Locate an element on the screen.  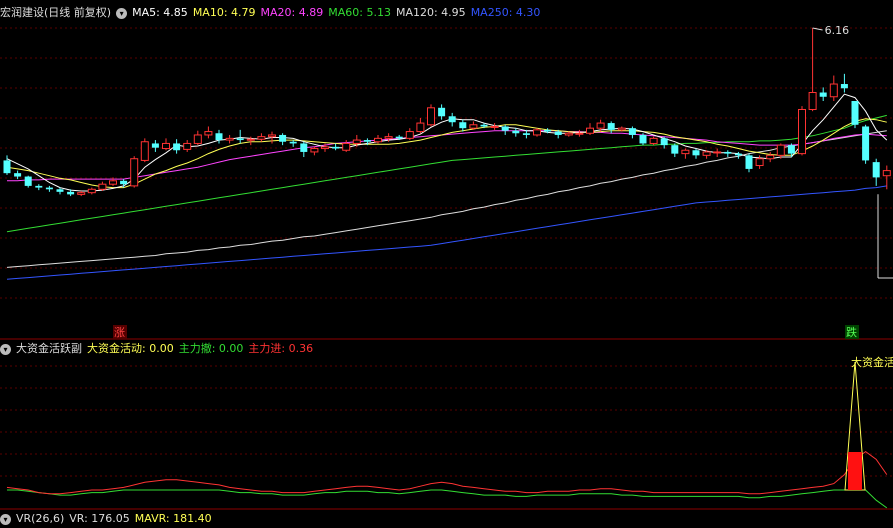
fall-tag: 跌 is located at coordinates (851, 332).